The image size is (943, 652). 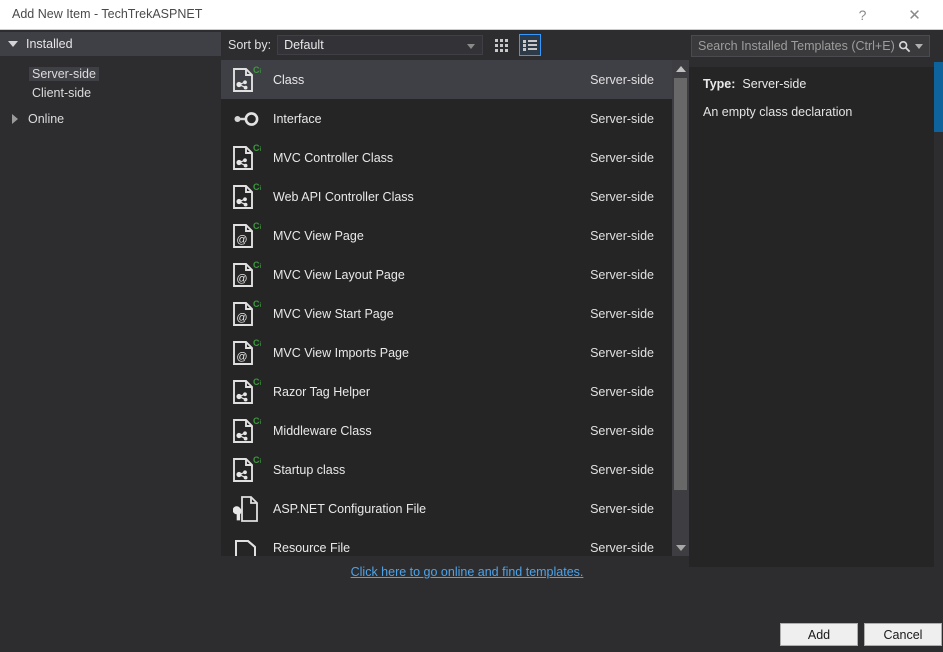 What do you see at coordinates (309, 469) in the screenshot?
I see `template-item-name: Startup class` at bounding box center [309, 469].